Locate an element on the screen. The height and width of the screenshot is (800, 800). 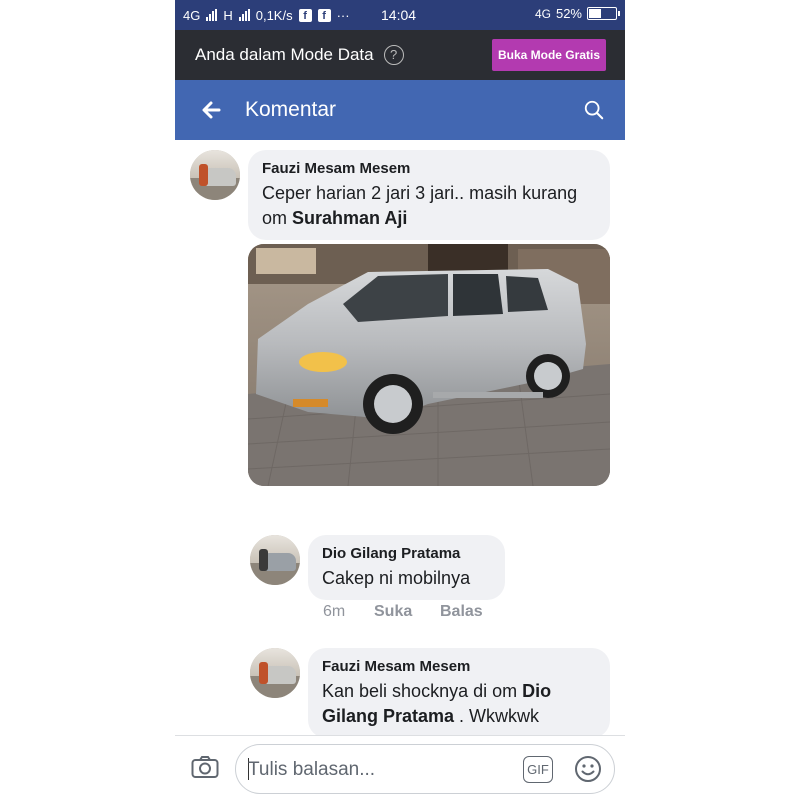
comment-photo is located at coordinates (429, 365).